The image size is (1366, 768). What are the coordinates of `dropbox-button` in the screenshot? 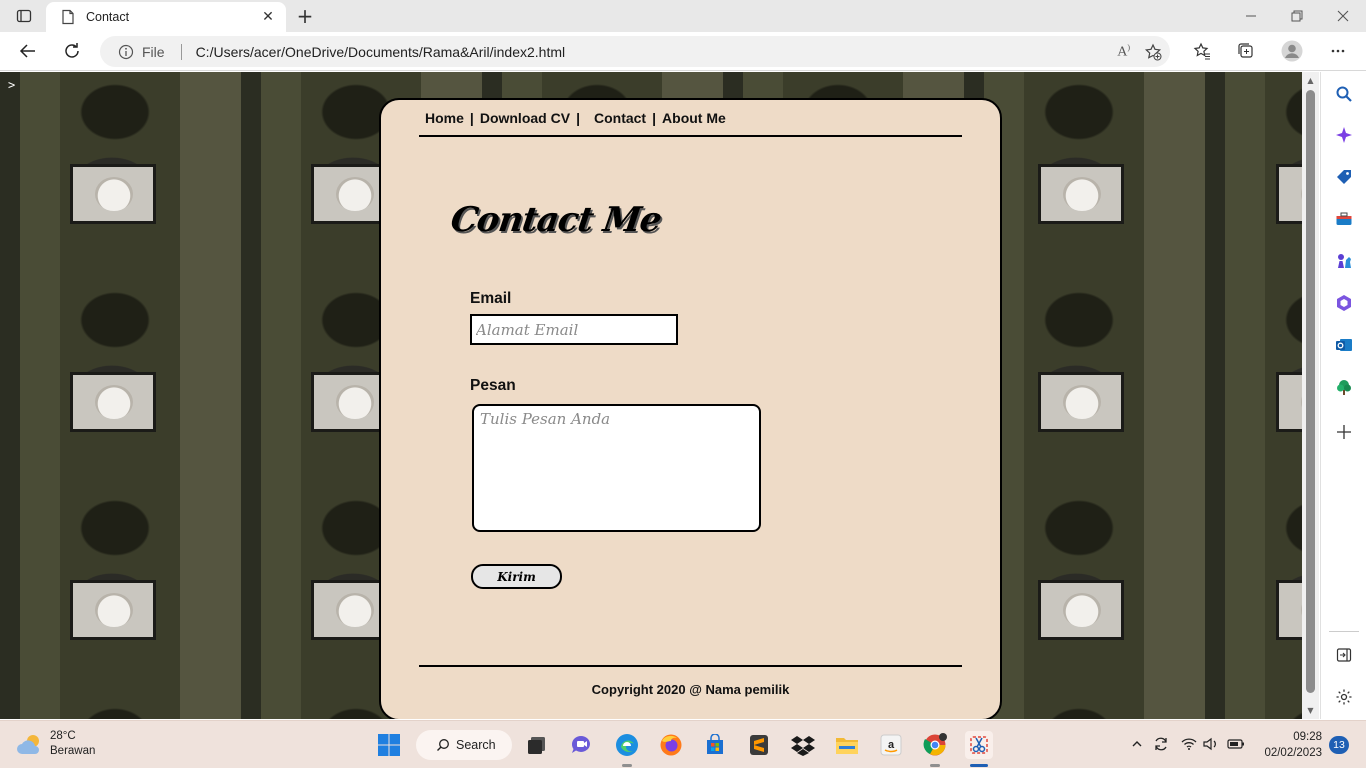 It's located at (803, 745).